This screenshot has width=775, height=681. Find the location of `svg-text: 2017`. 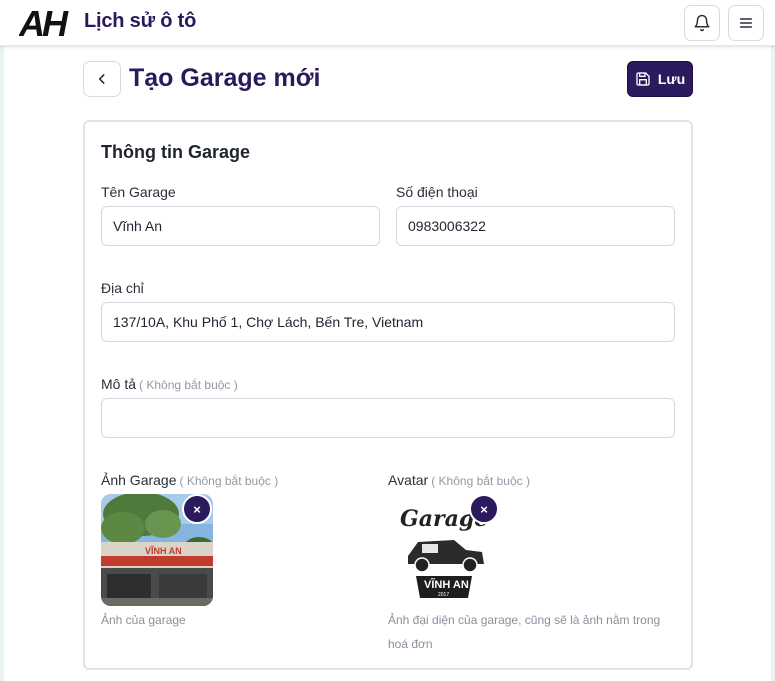

svg-text: 2017 is located at coordinates (443, 595).